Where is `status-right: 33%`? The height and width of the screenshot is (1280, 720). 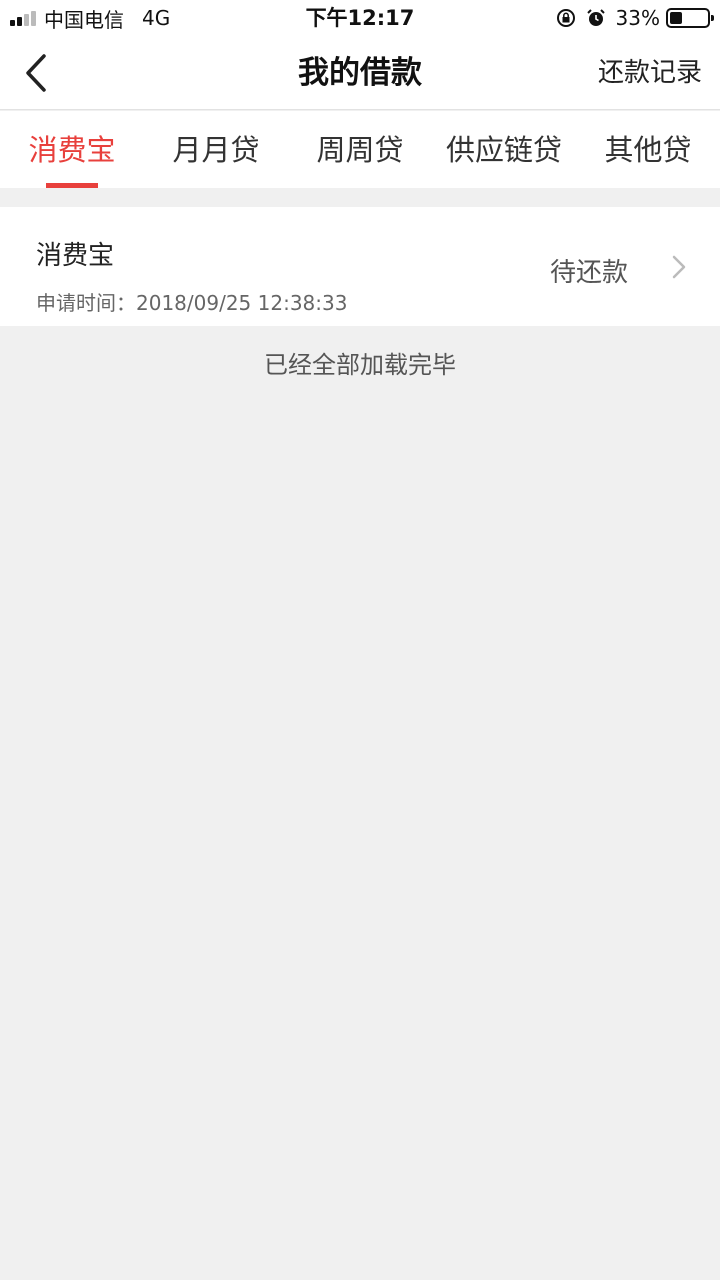
status-right: 33% is located at coordinates (635, 18).